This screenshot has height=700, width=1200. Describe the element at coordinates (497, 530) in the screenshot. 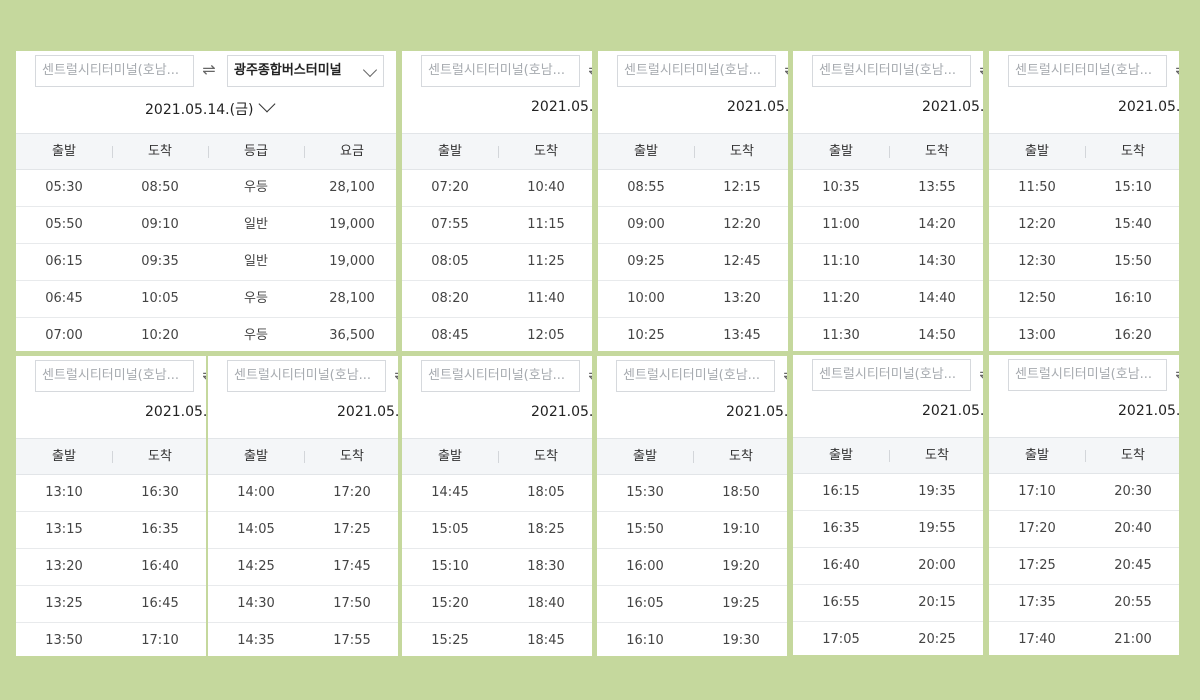

I see `table-row: 15:05 18:25` at that location.